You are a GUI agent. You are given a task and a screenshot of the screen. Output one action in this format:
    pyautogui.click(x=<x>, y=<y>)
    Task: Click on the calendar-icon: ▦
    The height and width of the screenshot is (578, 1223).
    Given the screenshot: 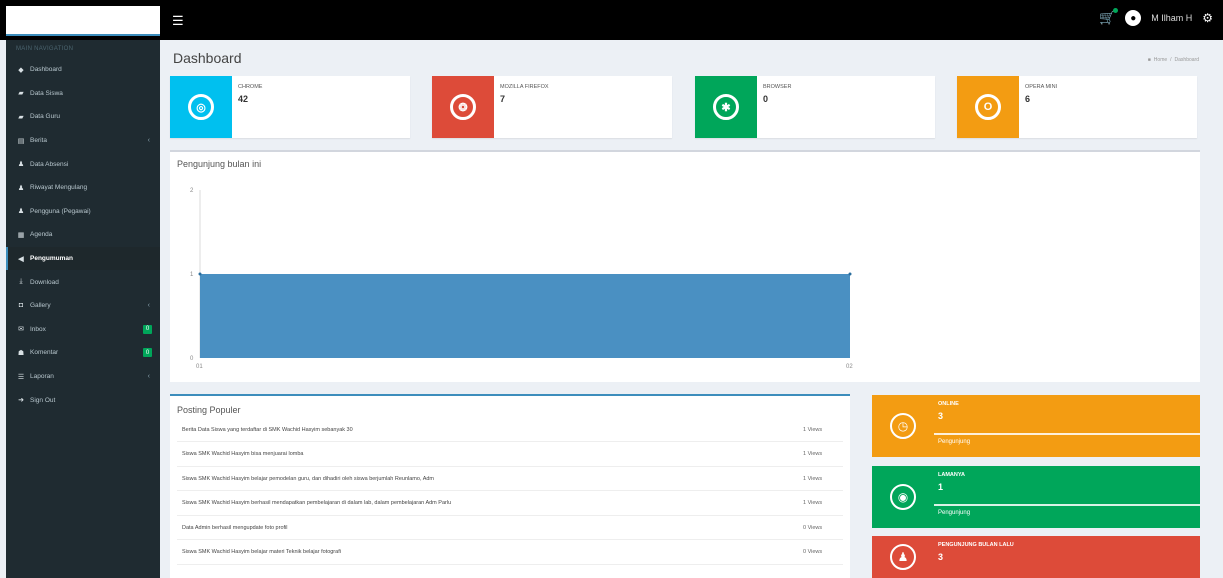 What is the action you would take?
    pyautogui.click(x=21, y=235)
    